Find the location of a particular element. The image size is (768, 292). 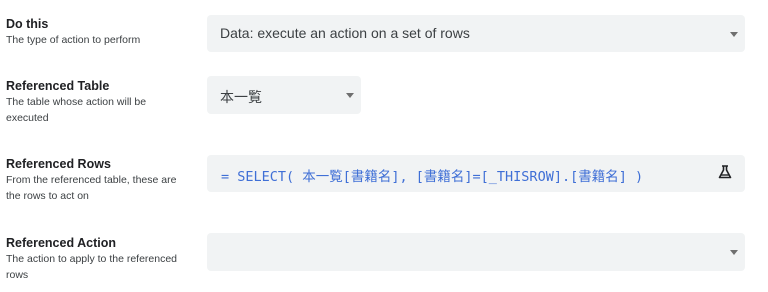

do-this-description: The type of action to perform is located at coordinates (73, 40).